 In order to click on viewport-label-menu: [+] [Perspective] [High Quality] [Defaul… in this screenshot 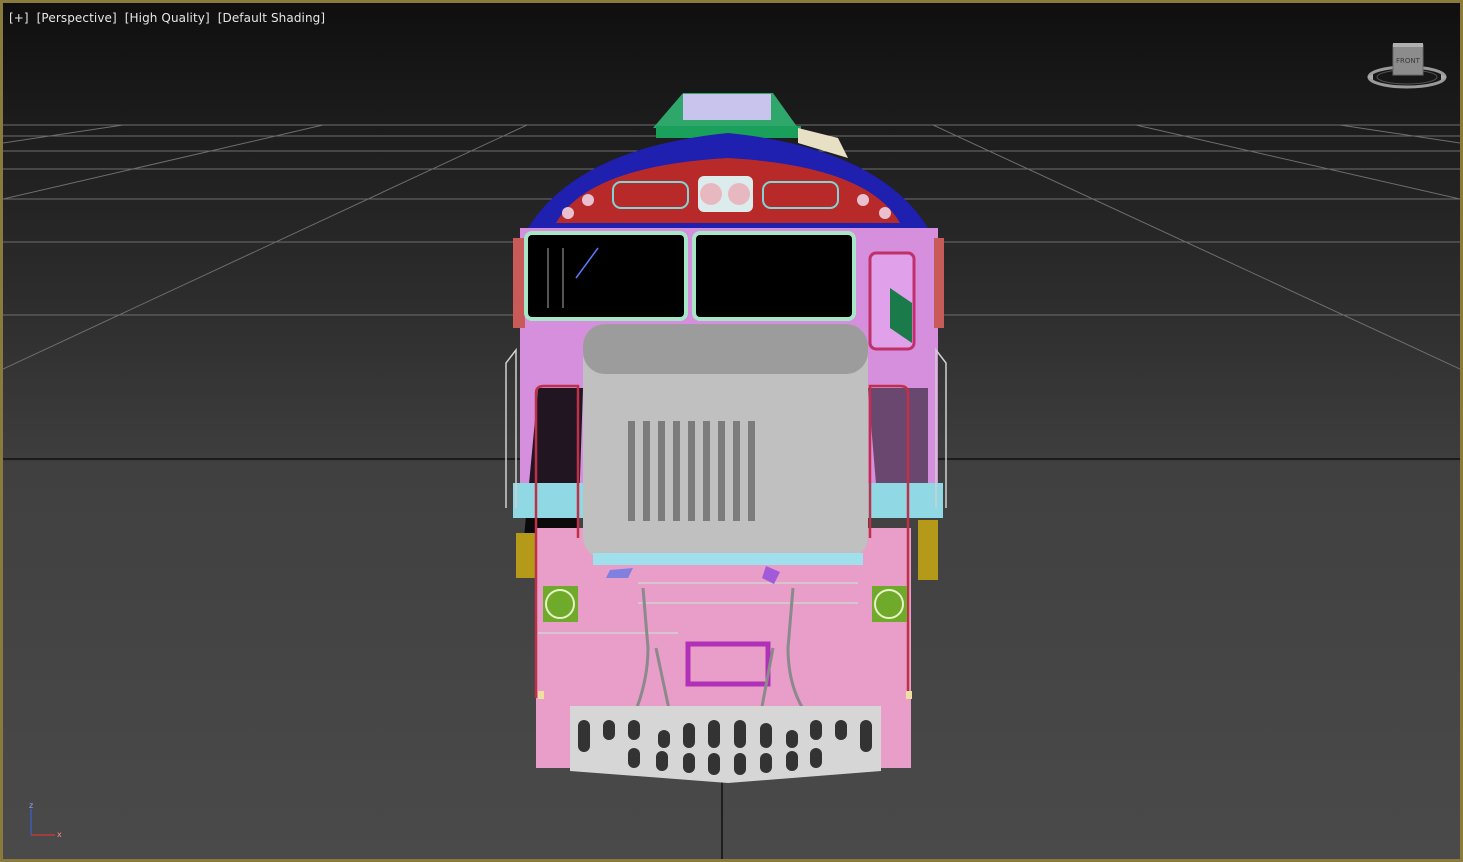, I will do `click(169, 18)`.